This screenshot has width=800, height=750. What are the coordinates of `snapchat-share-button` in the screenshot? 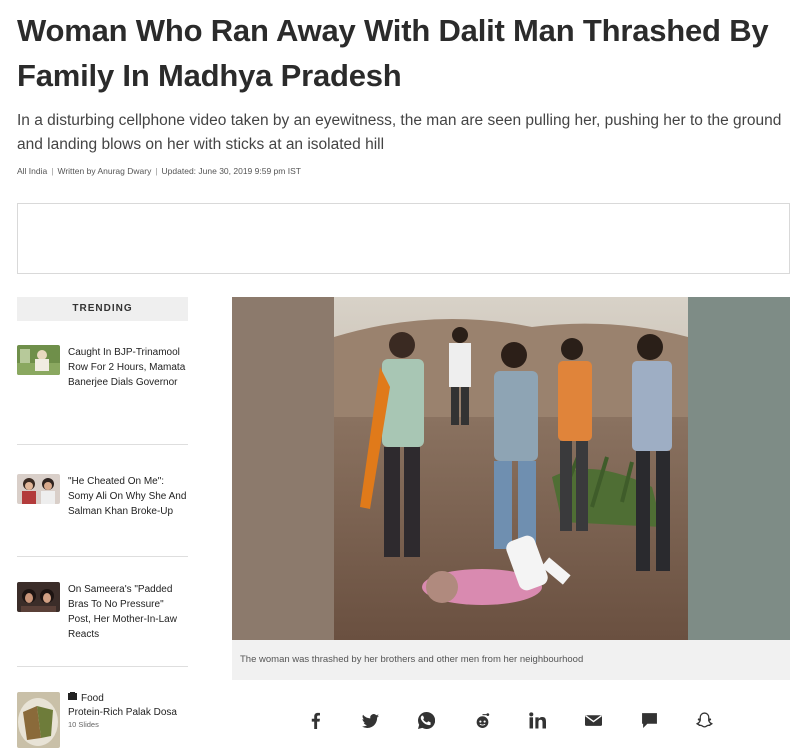 It's located at (705, 723).